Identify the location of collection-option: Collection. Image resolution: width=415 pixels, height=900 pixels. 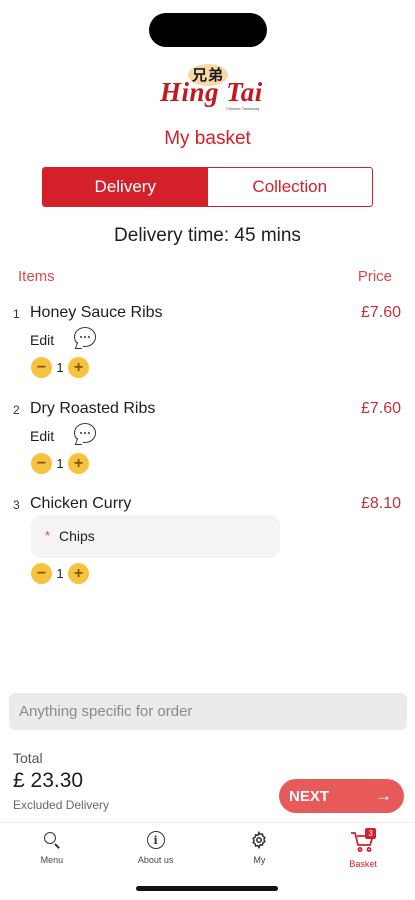
(290, 187).